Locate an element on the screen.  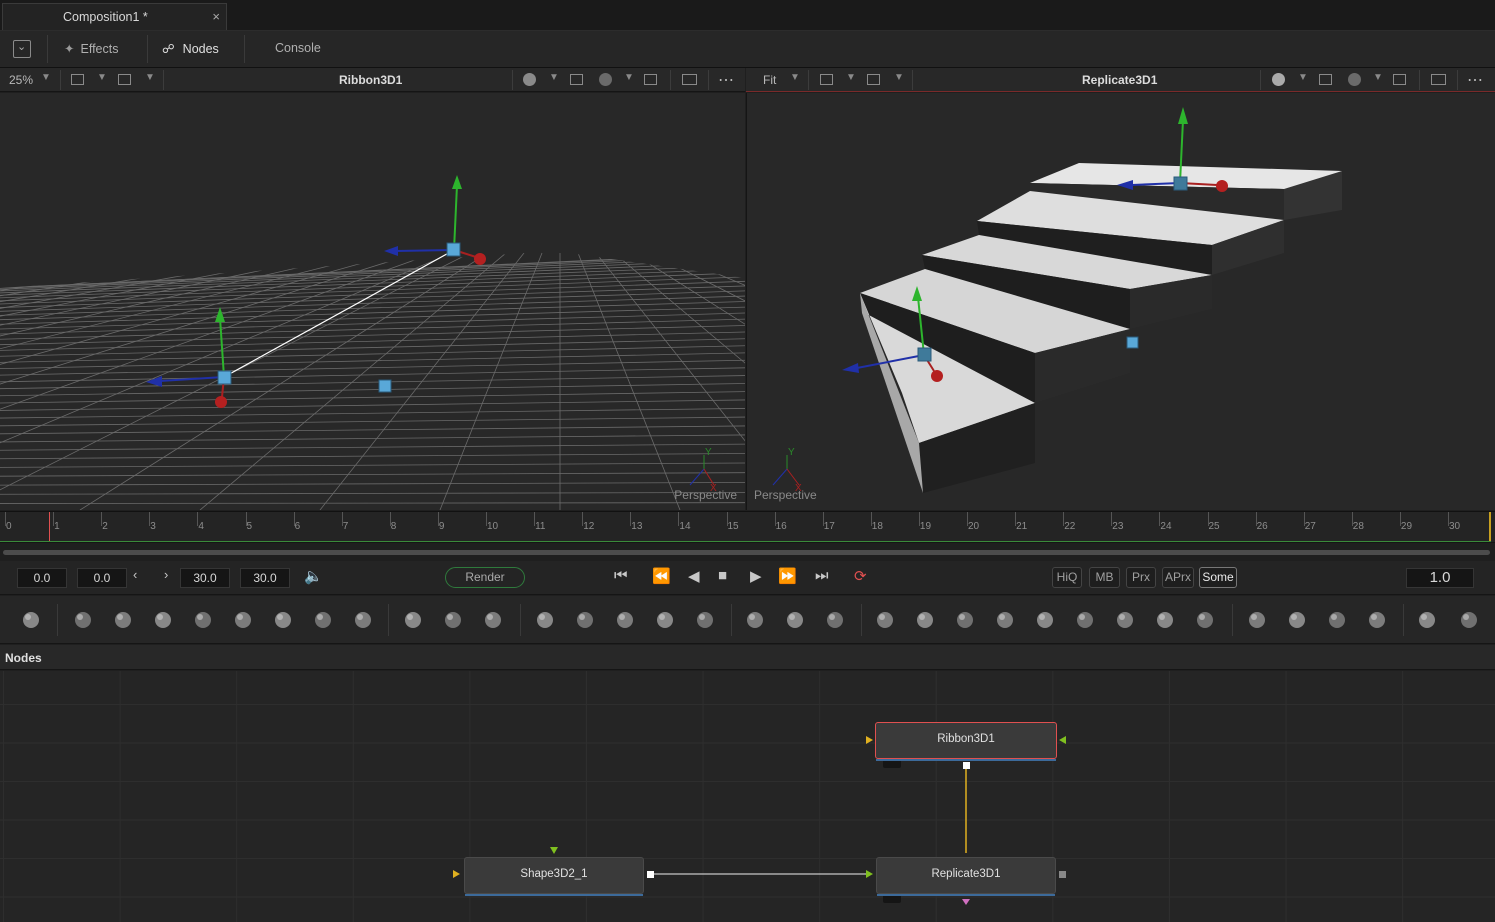
rewind-icon: ⏪ is located at coordinates (661, 576).